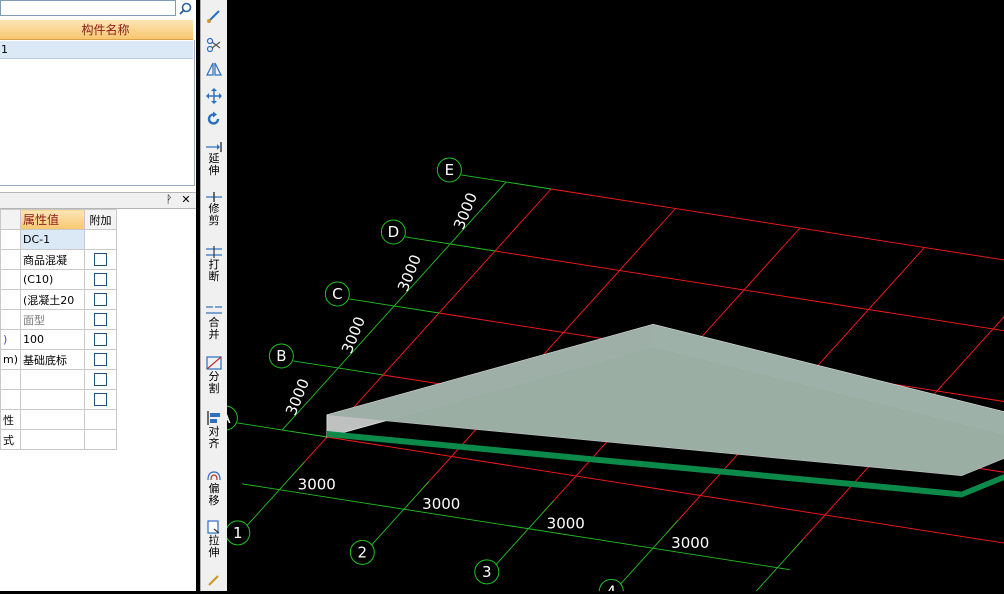  I want to click on axis-number-label: 4, so click(612, 586).